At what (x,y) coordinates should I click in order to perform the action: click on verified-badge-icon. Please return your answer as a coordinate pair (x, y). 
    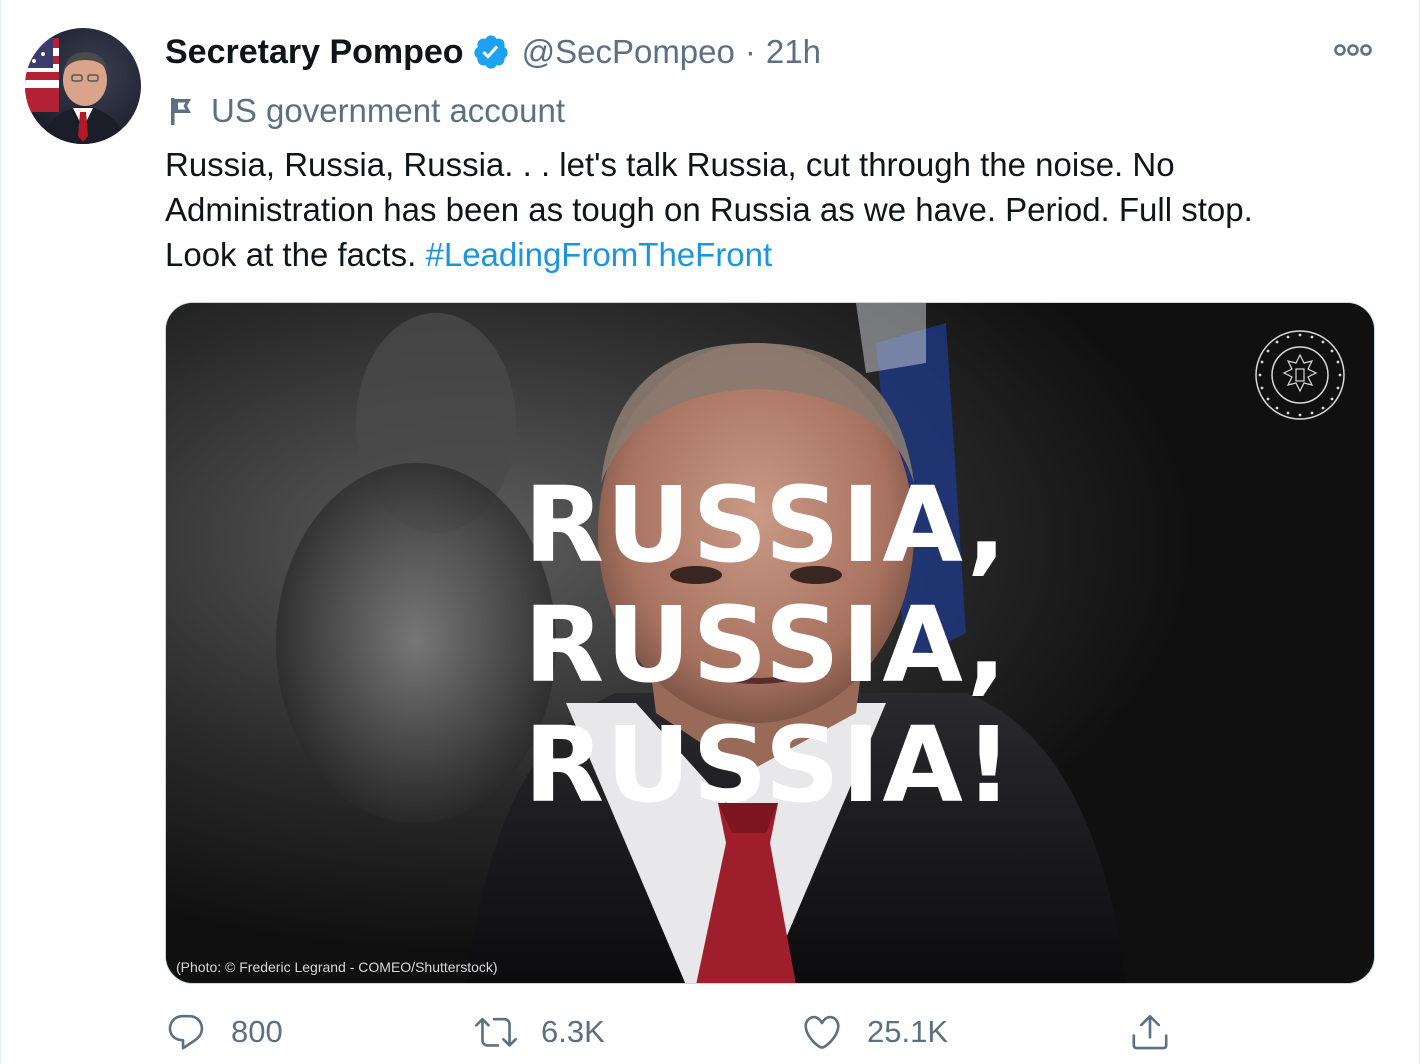
    Looking at the image, I should click on (490, 52).